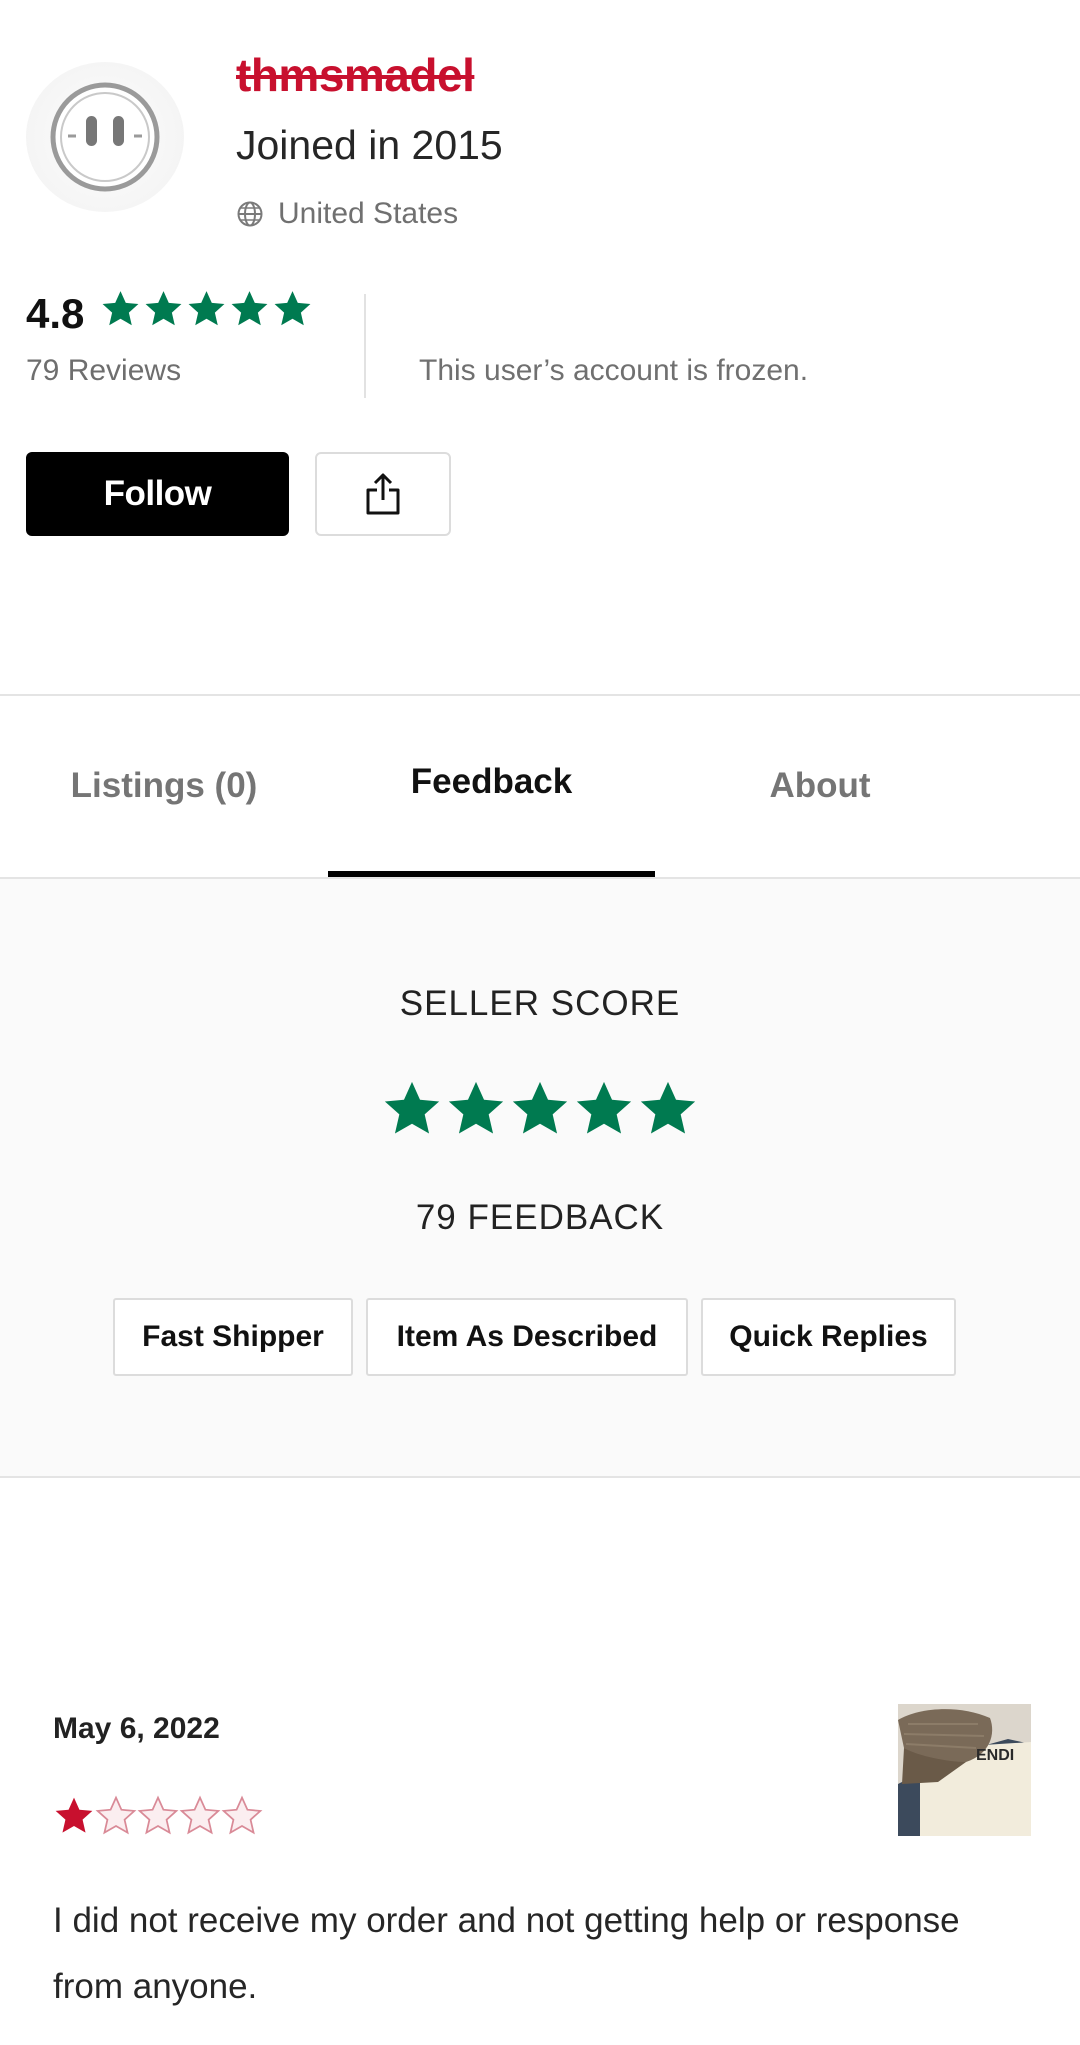 The height and width of the screenshot is (2045, 1080). I want to click on star-filled-icon, so click(74, 1815).